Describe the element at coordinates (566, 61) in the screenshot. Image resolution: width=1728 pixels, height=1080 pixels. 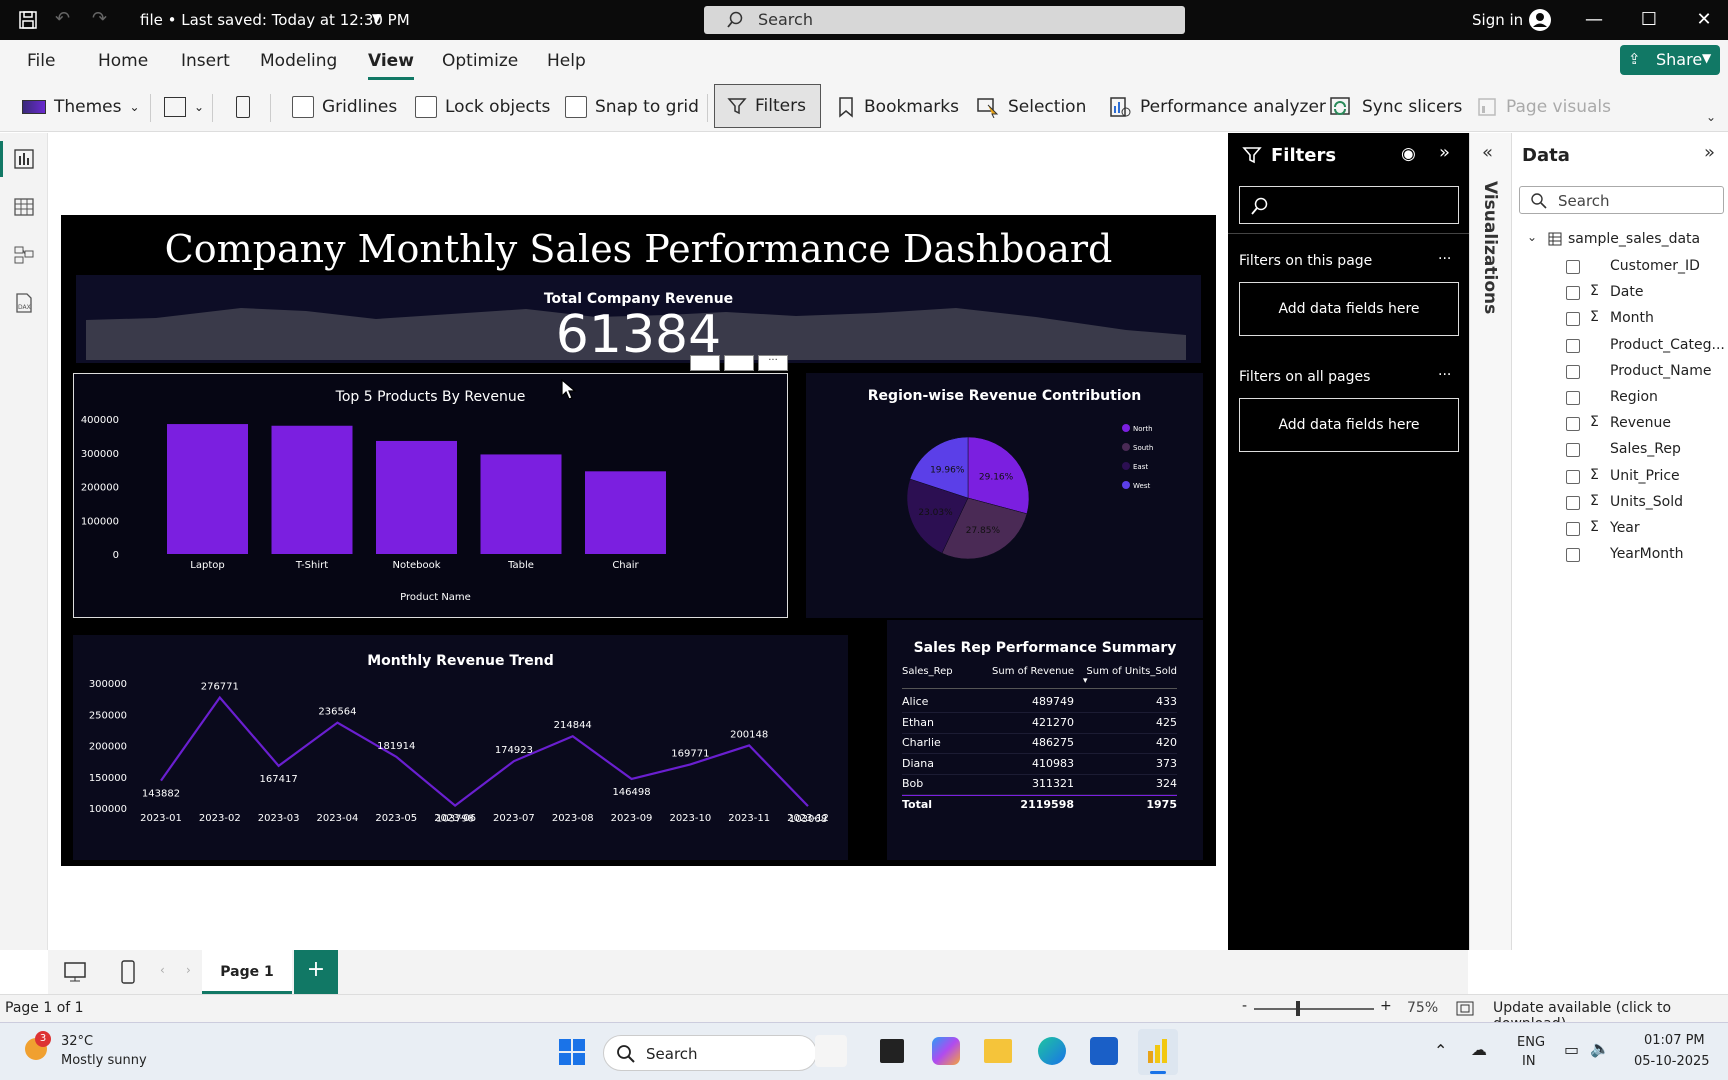
I see `menu-help: Help` at that location.